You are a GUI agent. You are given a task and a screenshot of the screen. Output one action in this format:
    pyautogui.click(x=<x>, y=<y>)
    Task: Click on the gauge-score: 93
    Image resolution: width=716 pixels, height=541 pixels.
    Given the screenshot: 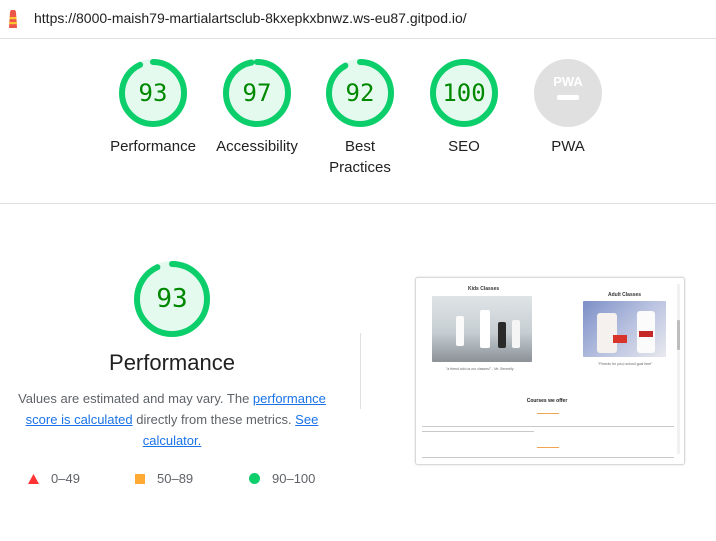 What is the action you would take?
    pyautogui.click(x=153, y=93)
    